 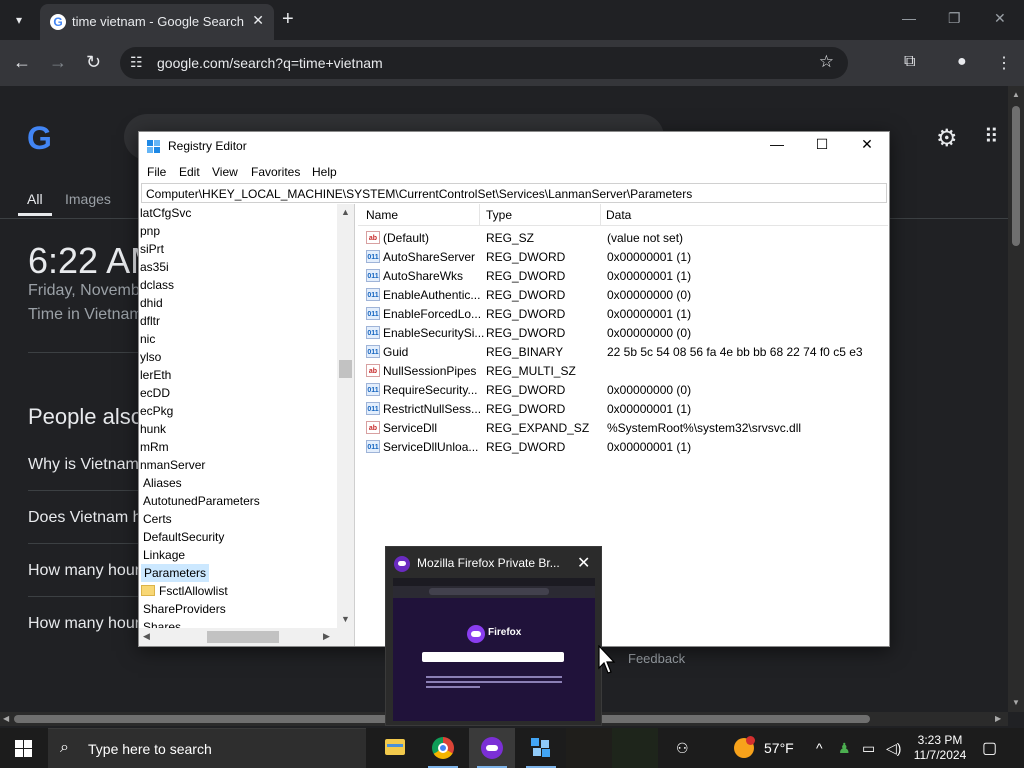 What do you see at coordinates (345, 416) in the screenshot?
I see `tree-vertical-scrollbar: ▲ ▼` at bounding box center [345, 416].